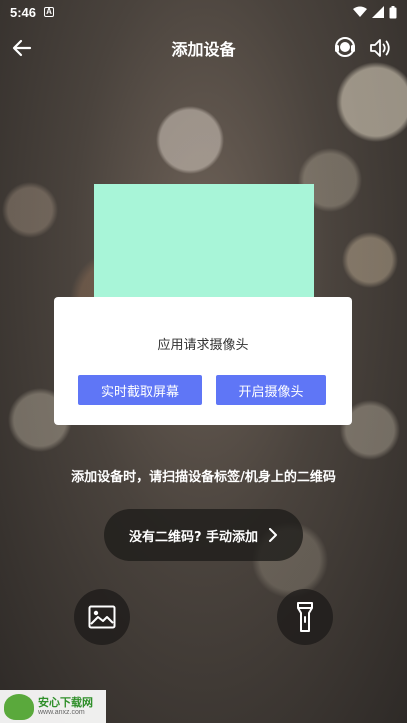 This screenshot has width=407, height=723. I want to click on chevron-right-icon, so click(273, 535).